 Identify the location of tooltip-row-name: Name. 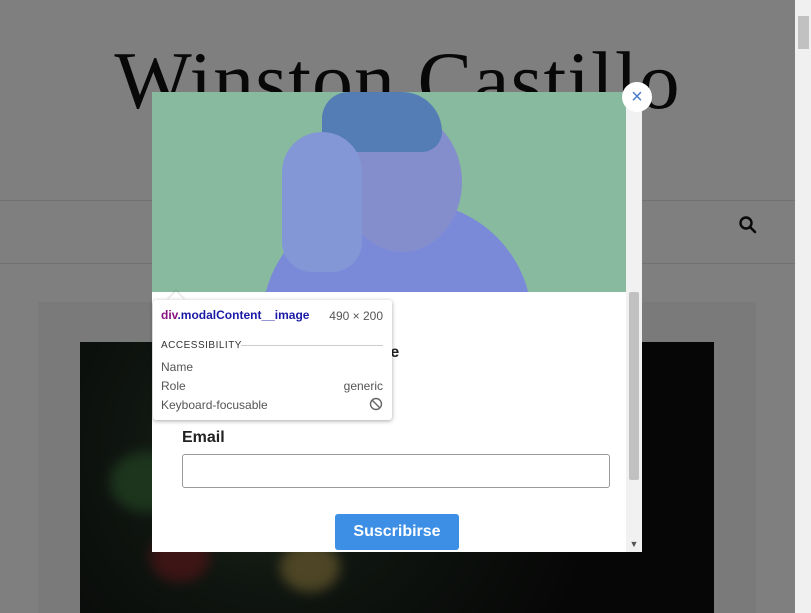
(272, 367).